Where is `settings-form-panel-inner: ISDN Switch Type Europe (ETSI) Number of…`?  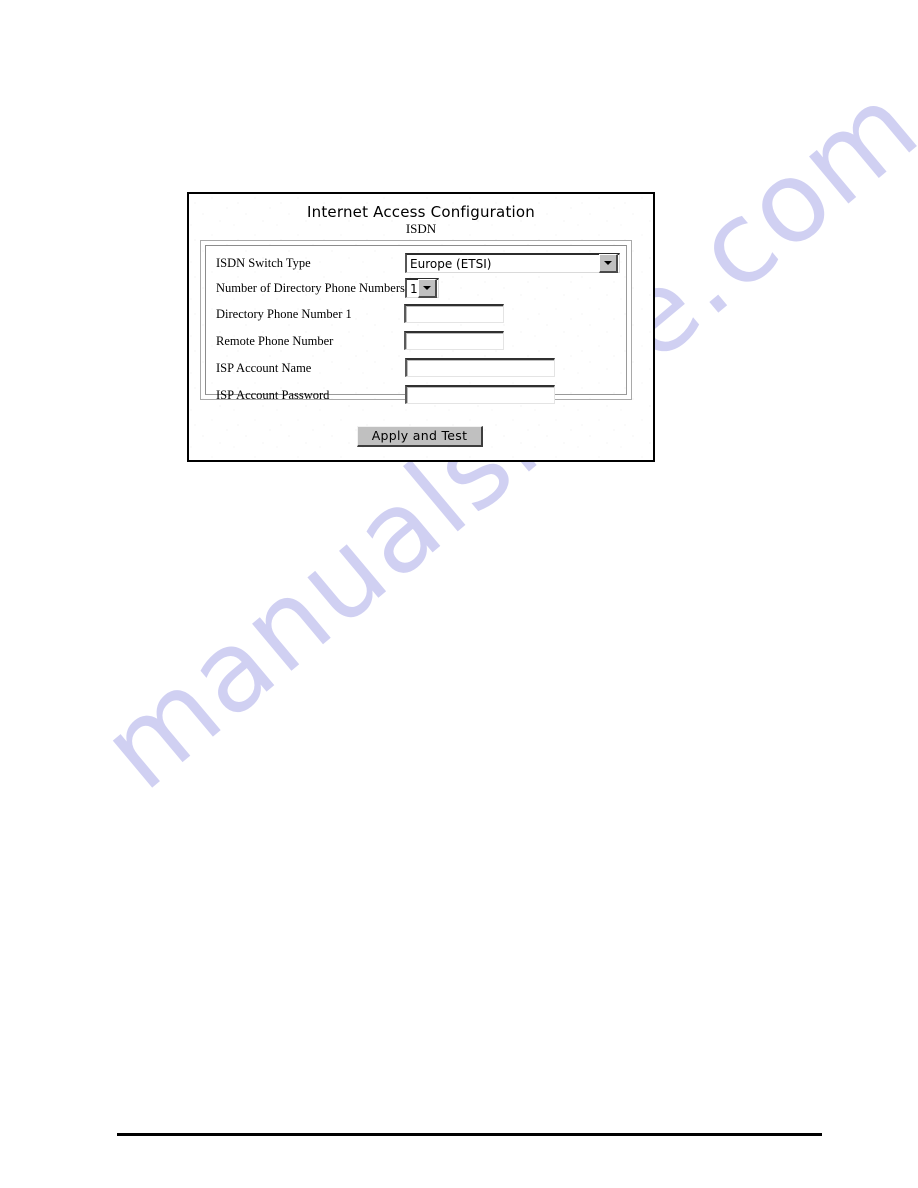 settings-form-panel-inner: ISDN Switch Type Europe (ETSI) Number of… is located at coordinates (416, 324).